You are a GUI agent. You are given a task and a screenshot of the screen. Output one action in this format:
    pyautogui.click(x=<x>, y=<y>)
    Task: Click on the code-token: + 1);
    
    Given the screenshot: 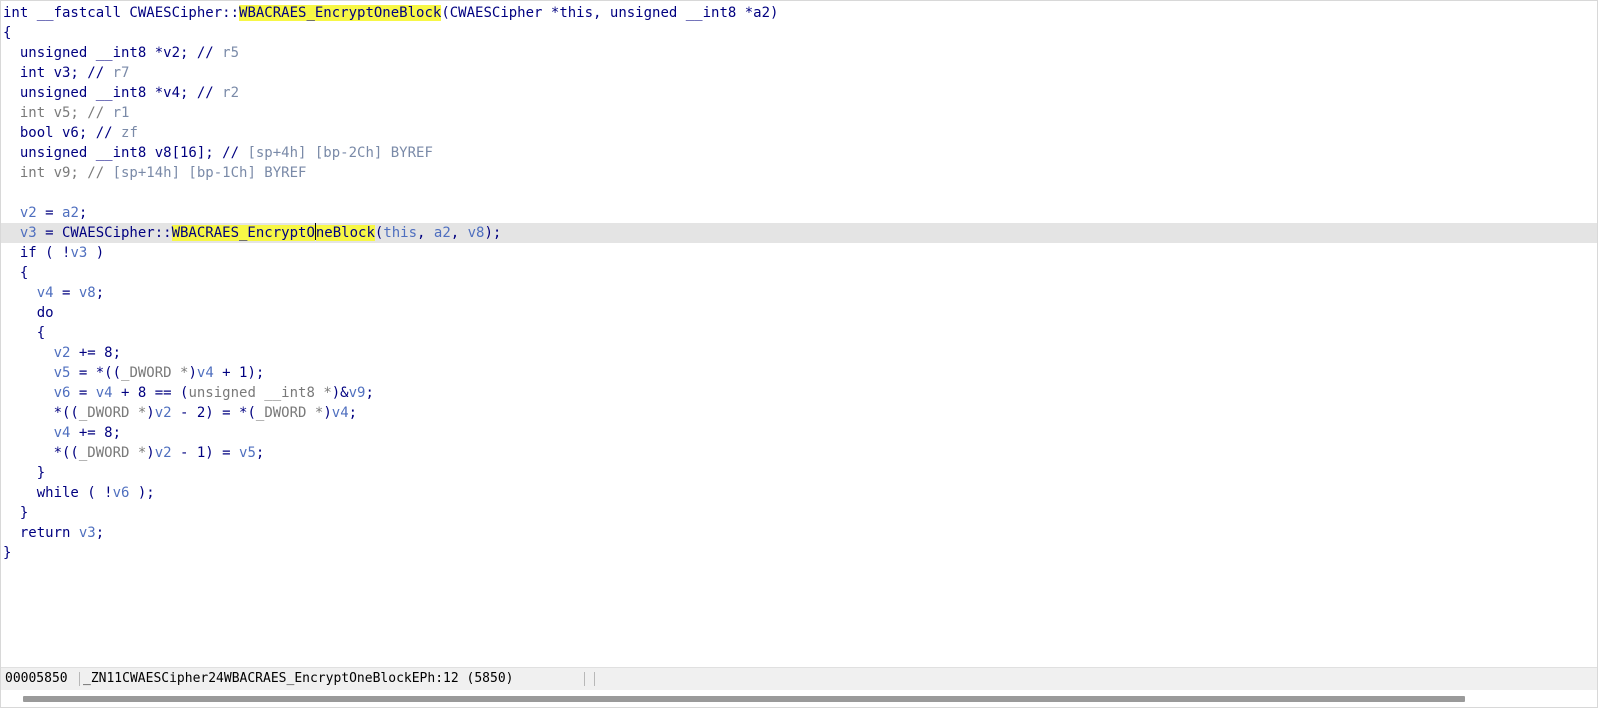 What is the action you would take?
    pyautogui.click(x=239, y=373)
    